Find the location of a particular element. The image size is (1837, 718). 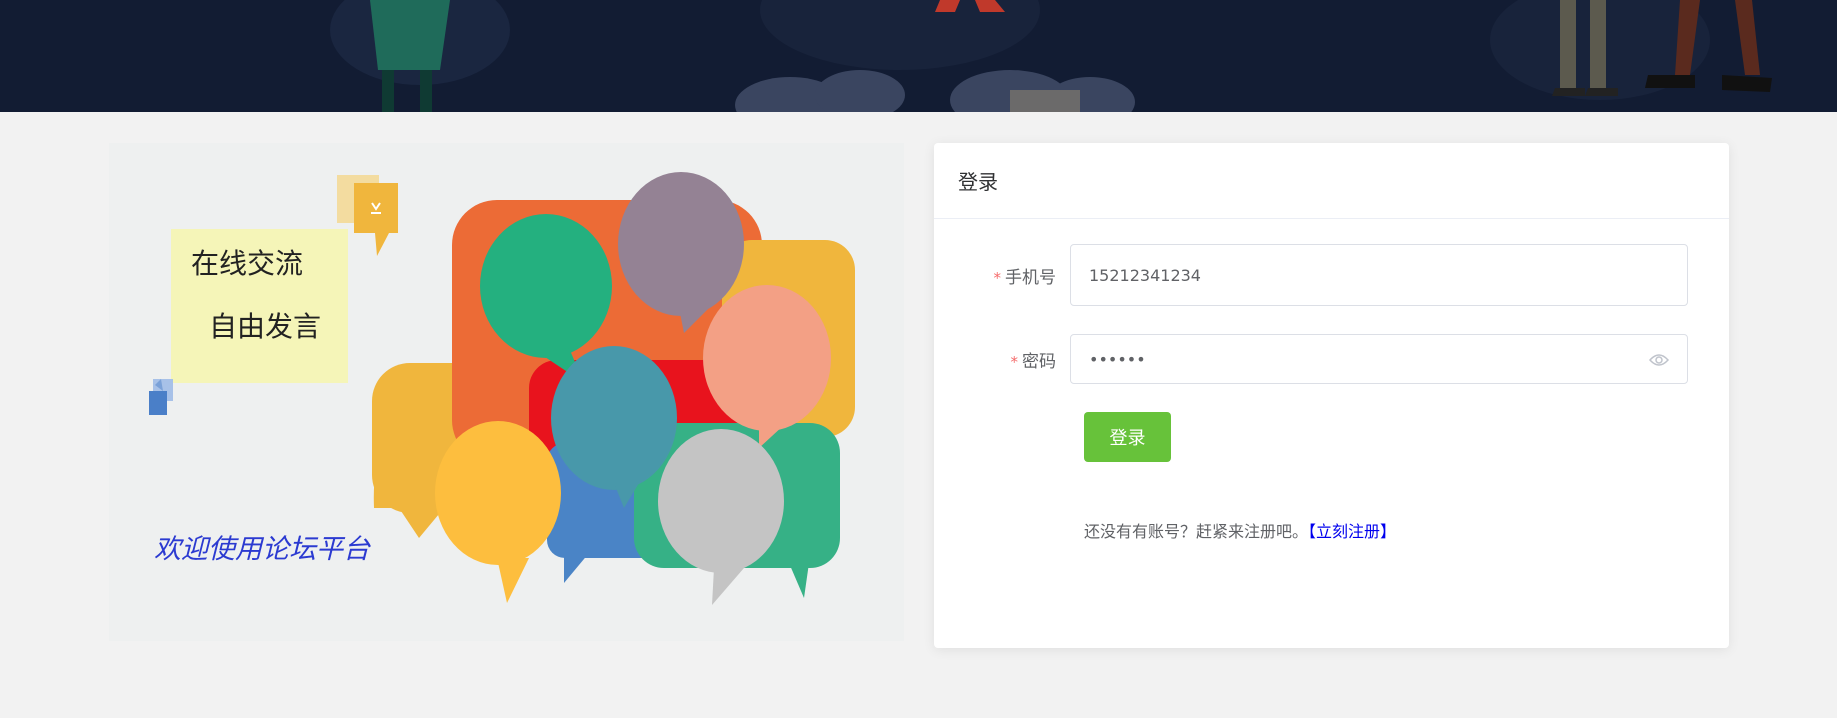

phone-input: 15212341234 is located at coordinates (1379, 275).